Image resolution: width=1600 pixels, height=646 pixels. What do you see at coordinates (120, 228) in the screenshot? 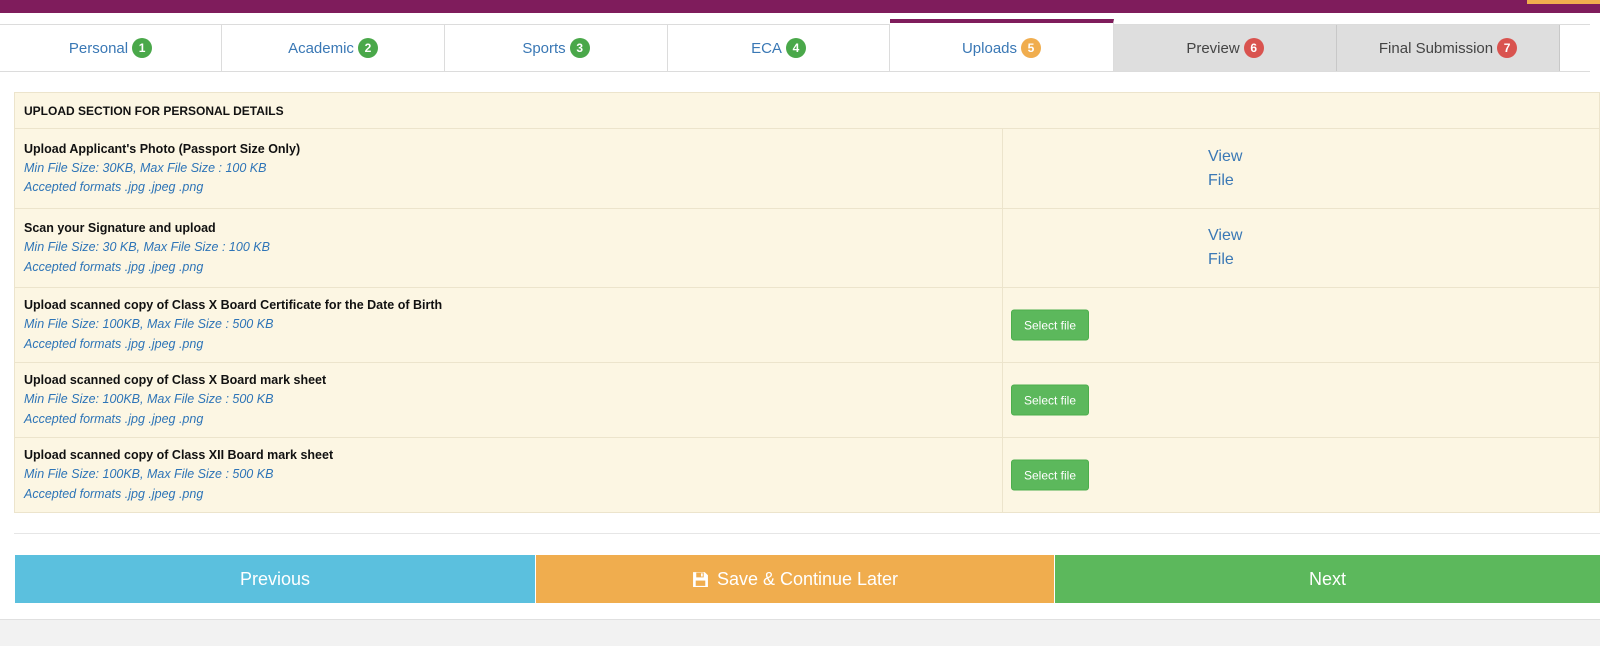
I see `upload-title: Scan your Signature and upload` at bounding box center [120, 228].